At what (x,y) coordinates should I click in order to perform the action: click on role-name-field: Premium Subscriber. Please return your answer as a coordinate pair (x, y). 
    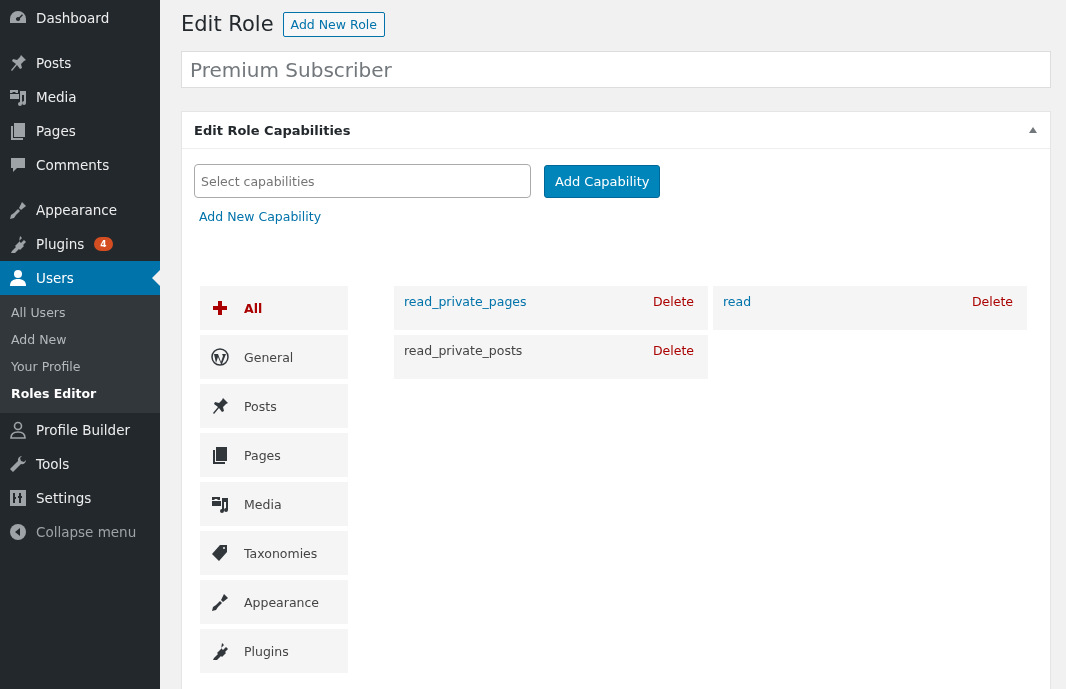
    Looking at the image, I should click on (616, 69).